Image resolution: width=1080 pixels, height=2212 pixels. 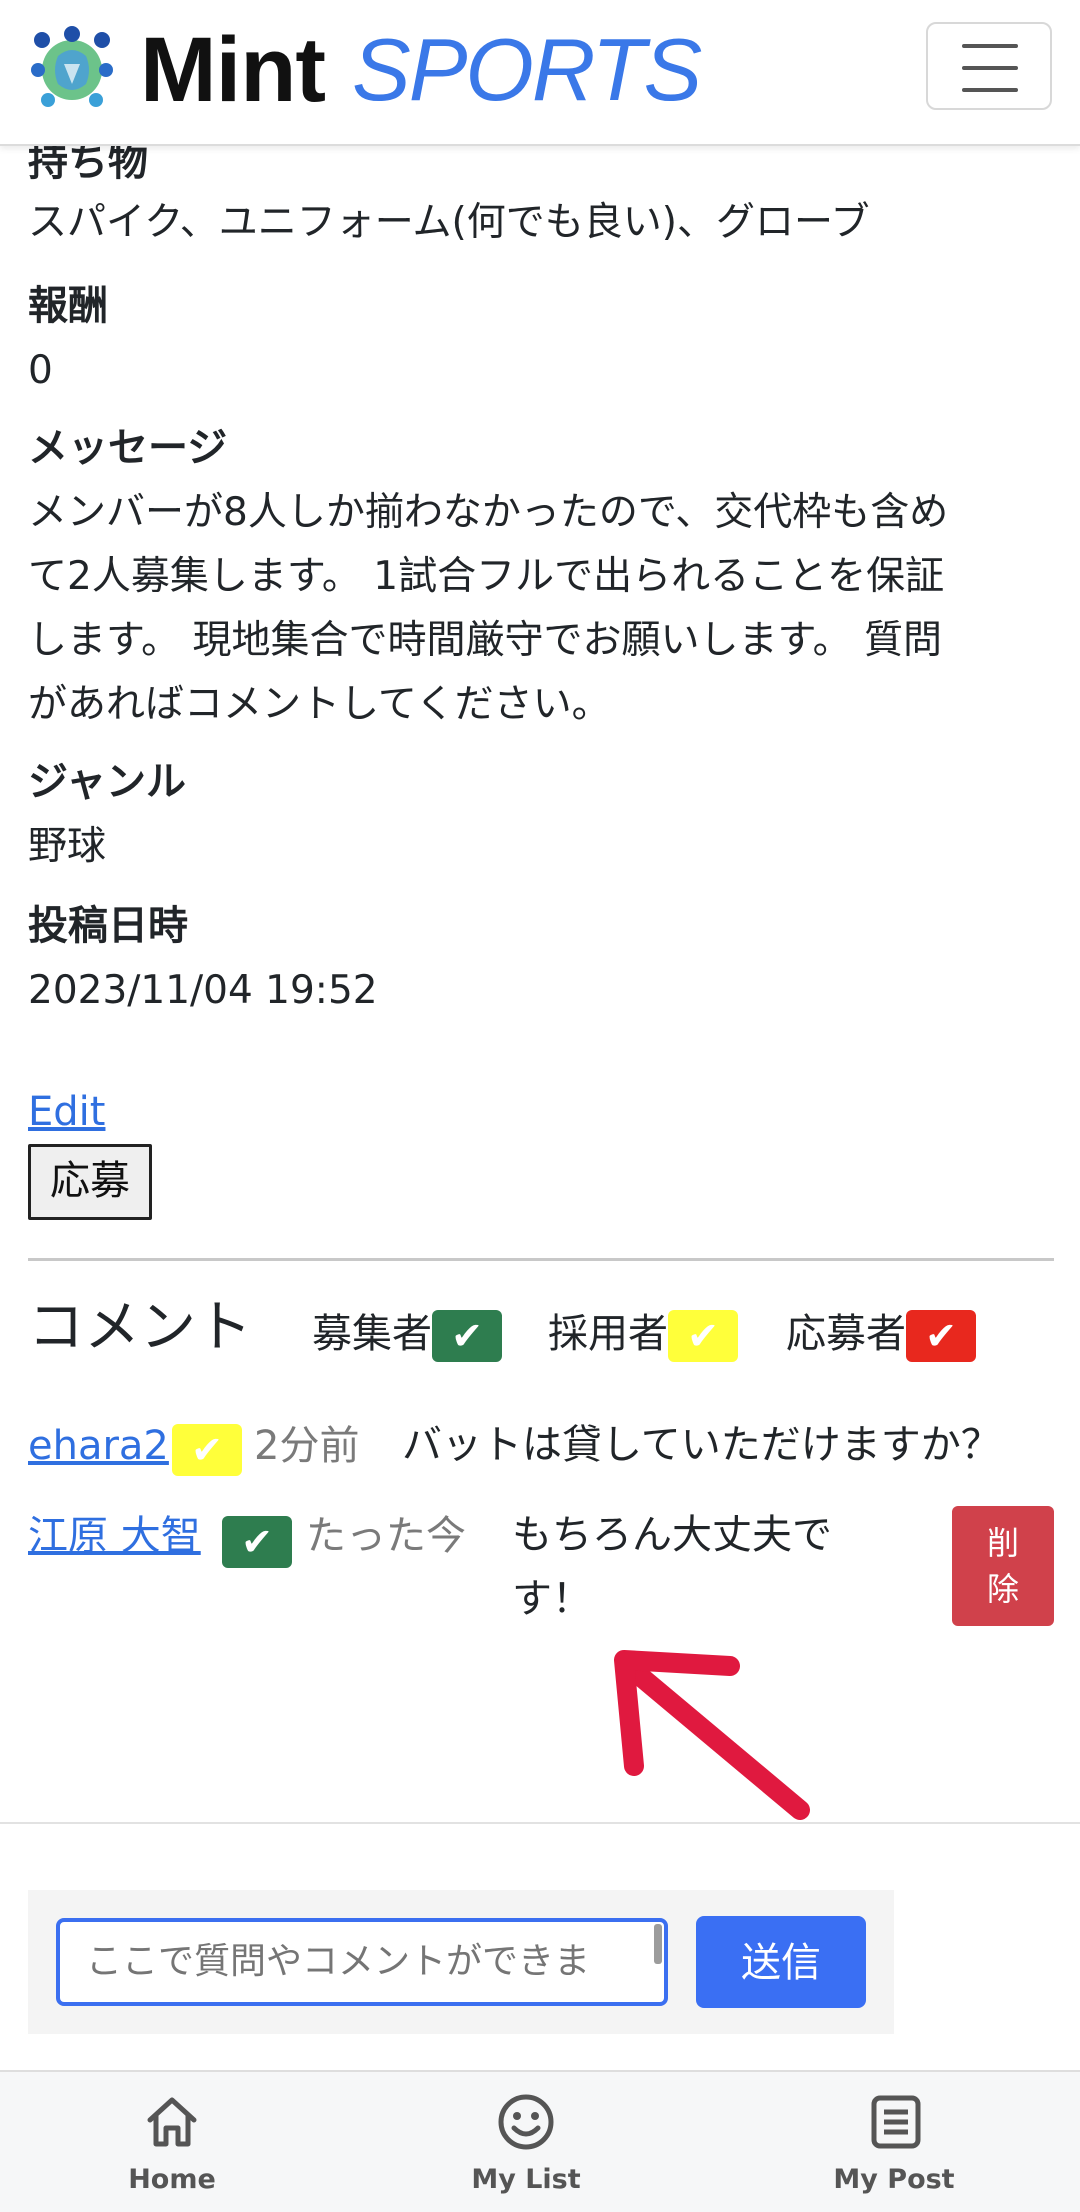 I want to click on apply-button: 応募, so click(x=90, y=1182).